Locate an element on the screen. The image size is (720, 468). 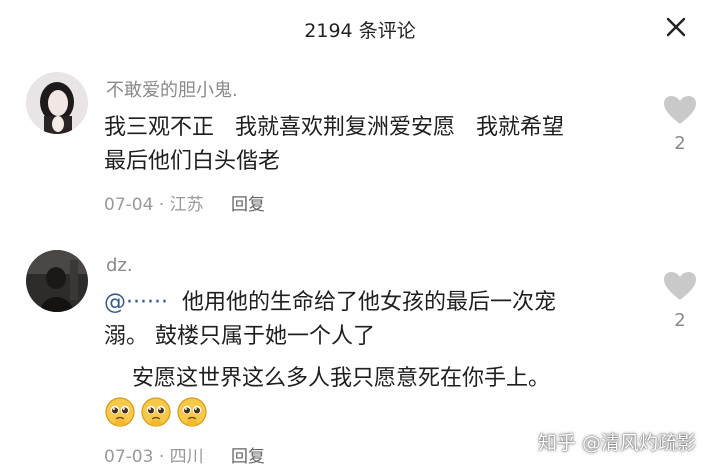
comment-count-title: 2194 条评论 is located at coordinates (360, 31).